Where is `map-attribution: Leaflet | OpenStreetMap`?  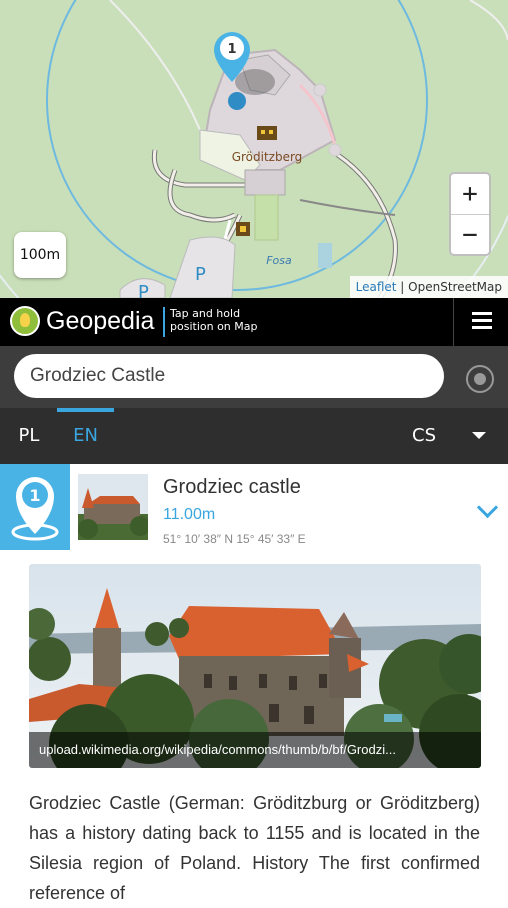
map-attribution: Leaflet | OpenStreetMap is located at coordinates (428, 287).